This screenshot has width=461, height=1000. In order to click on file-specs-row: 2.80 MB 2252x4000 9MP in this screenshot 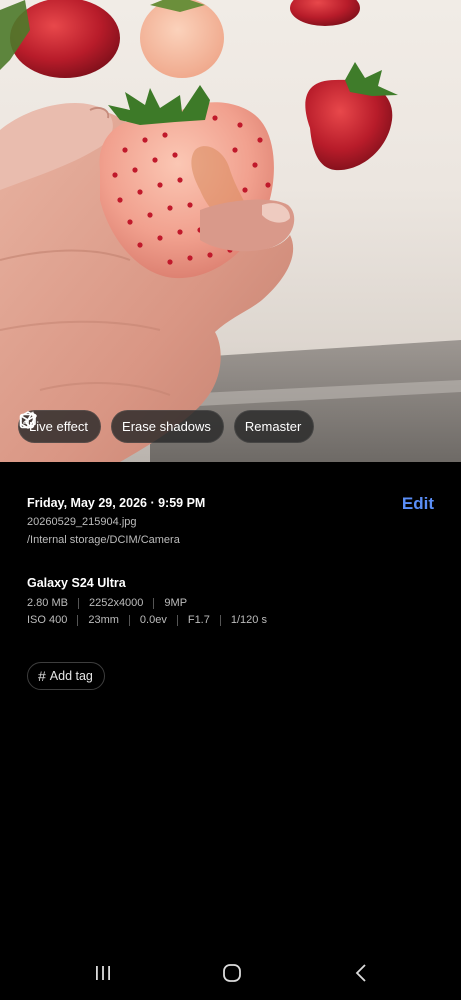, I will do `click(107, 603)`.